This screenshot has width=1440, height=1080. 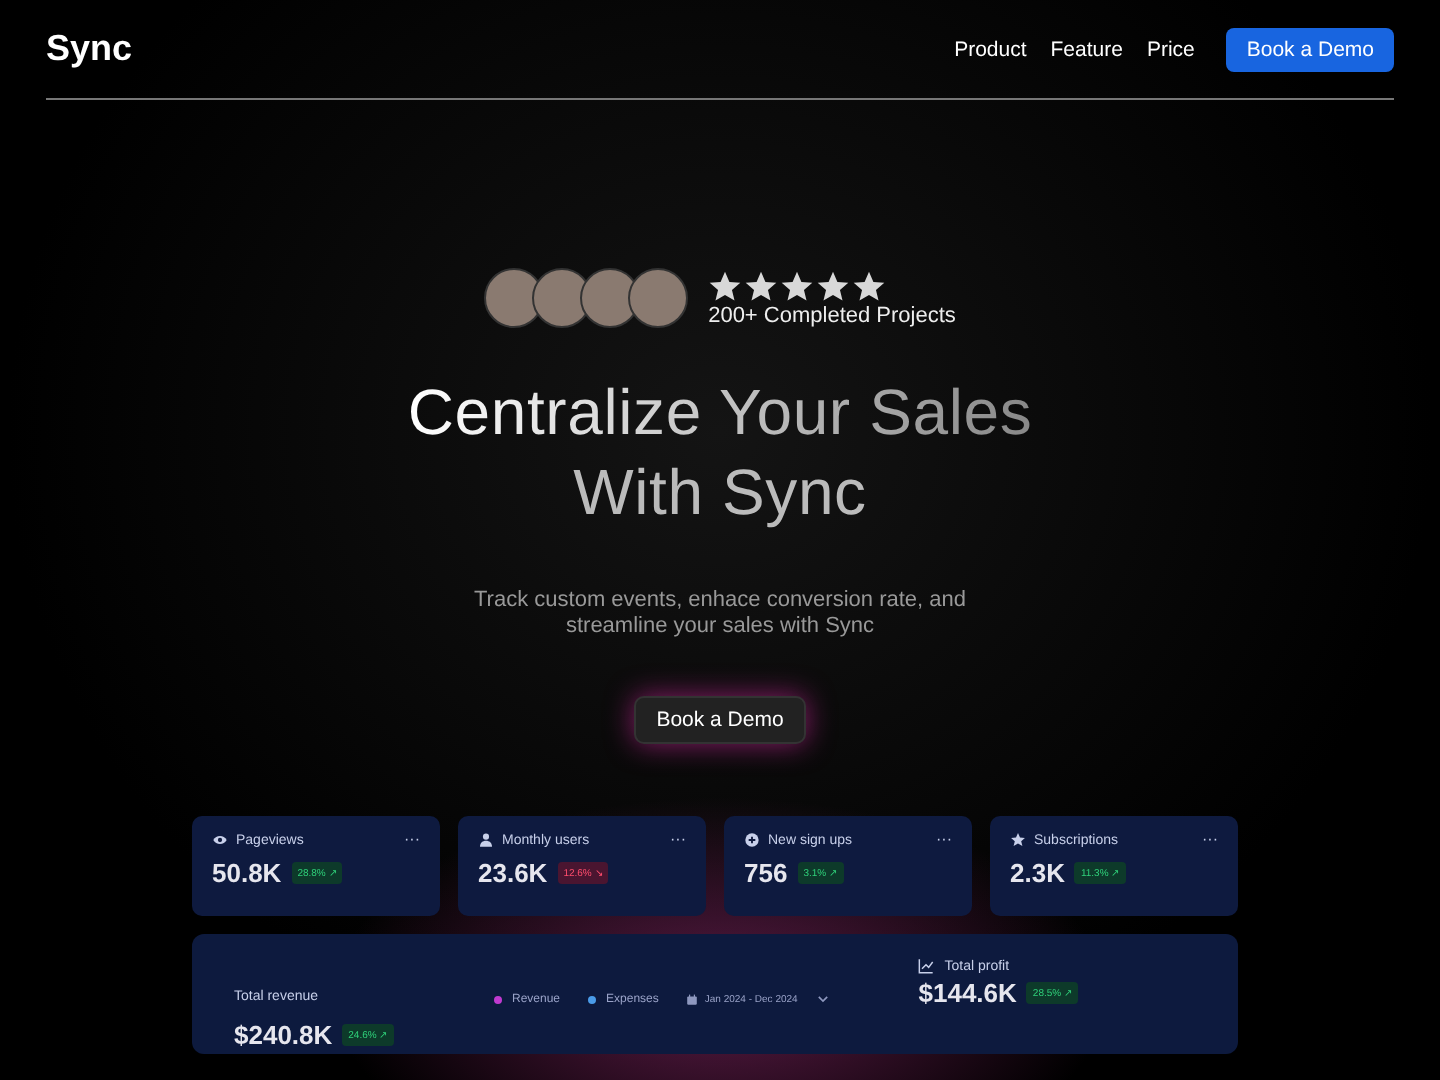 What do you see at coordinates (1170, 49) in the screenshot?
I see `nav-link: Price` at bounding box center [1170, 49].